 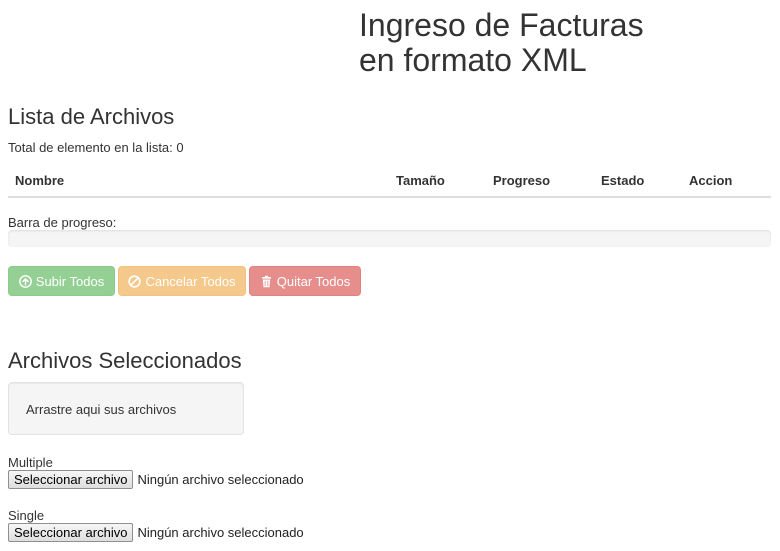 I want to click on remove-all-button: Quitar Todos, so click(x=305, y=281).